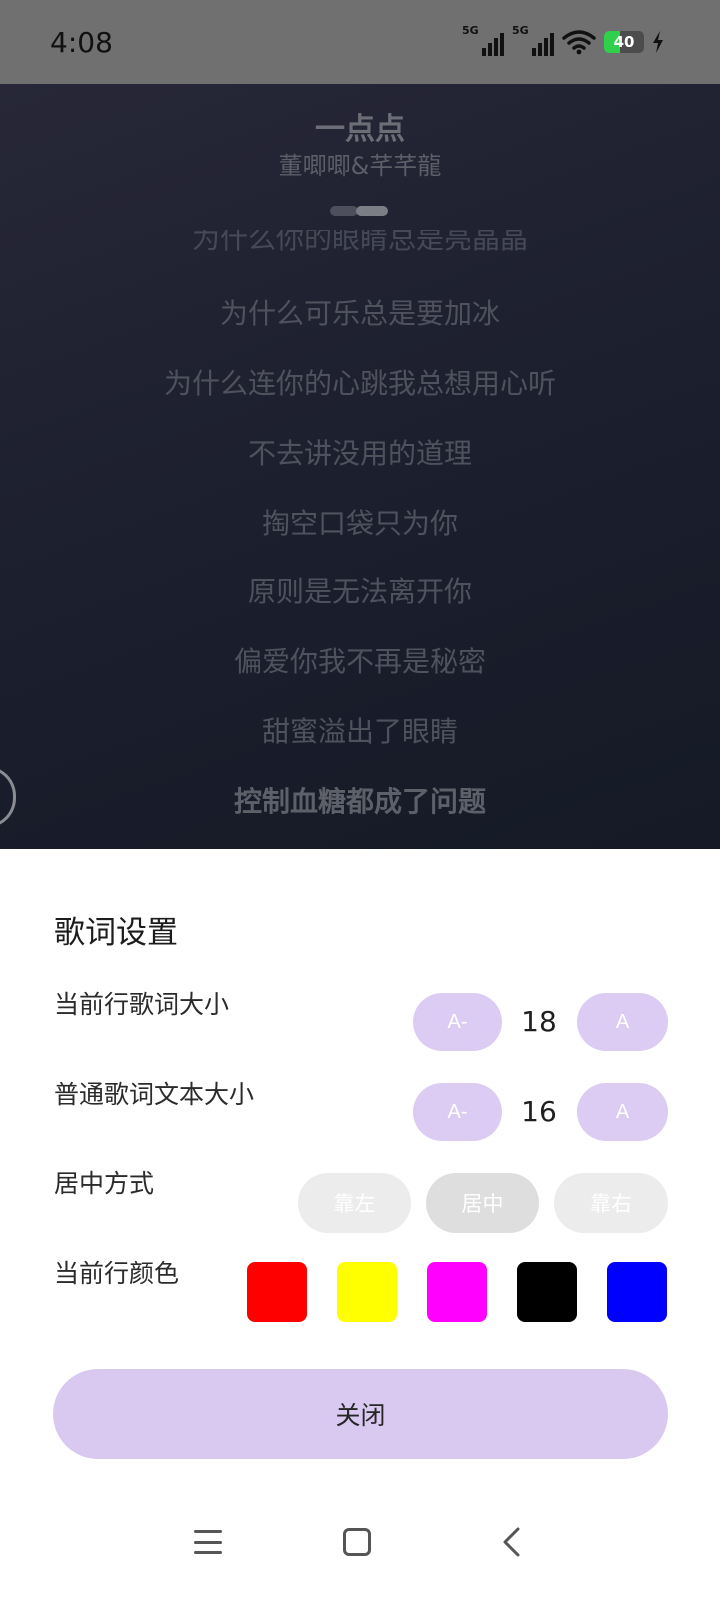  What do you see at coordinates (457, 1292) in the screenshot?
I see `color-swatch-magenta` at bounding box center [457, 1292].